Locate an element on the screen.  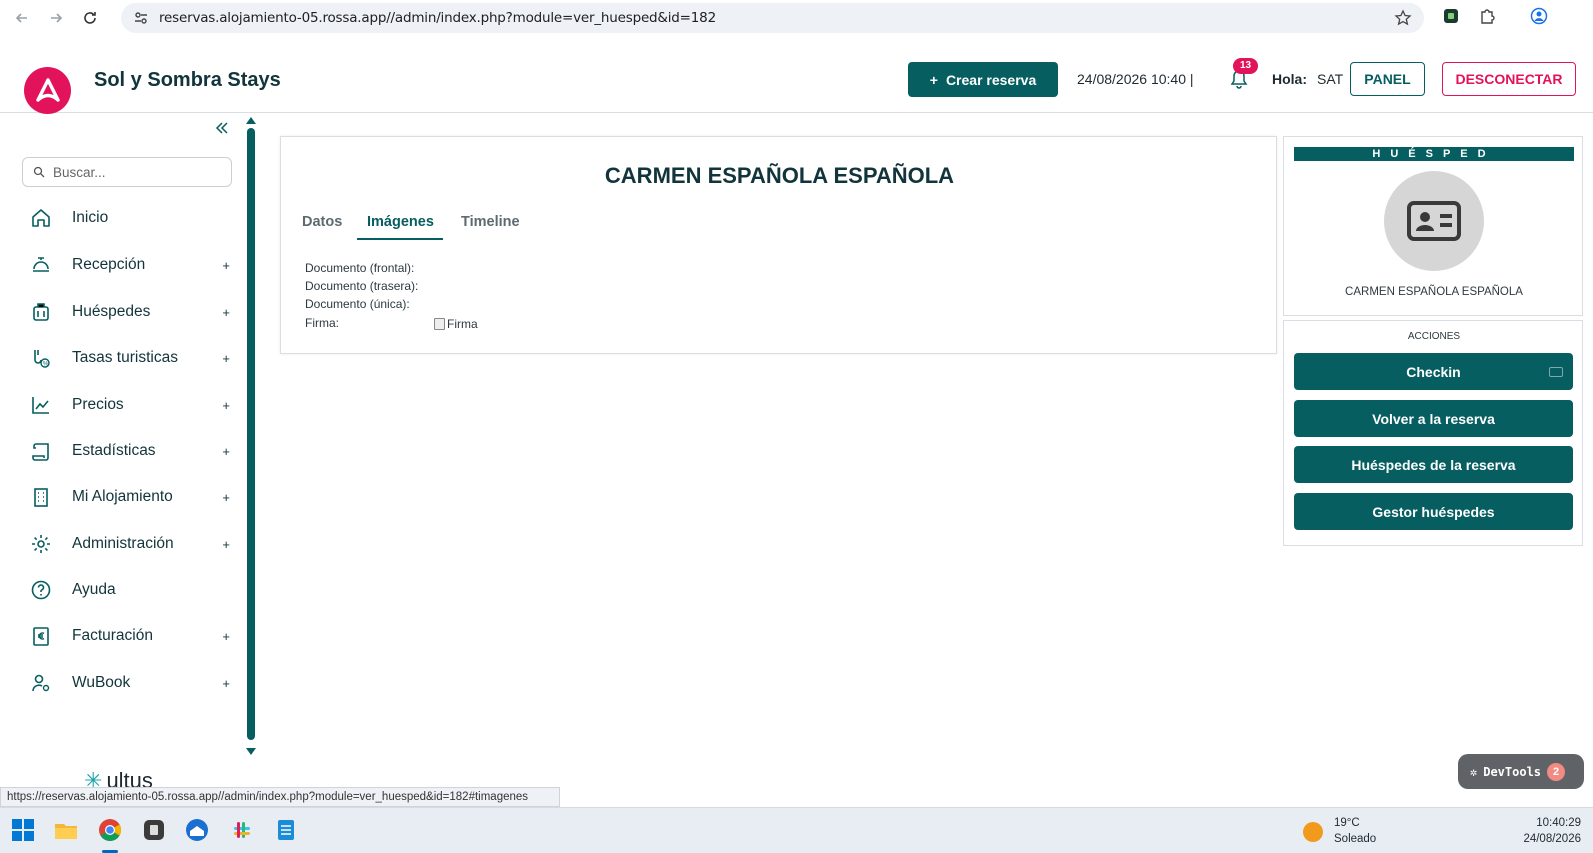
sidebar-item-label: Recepción is located at coordinates (109, 264).